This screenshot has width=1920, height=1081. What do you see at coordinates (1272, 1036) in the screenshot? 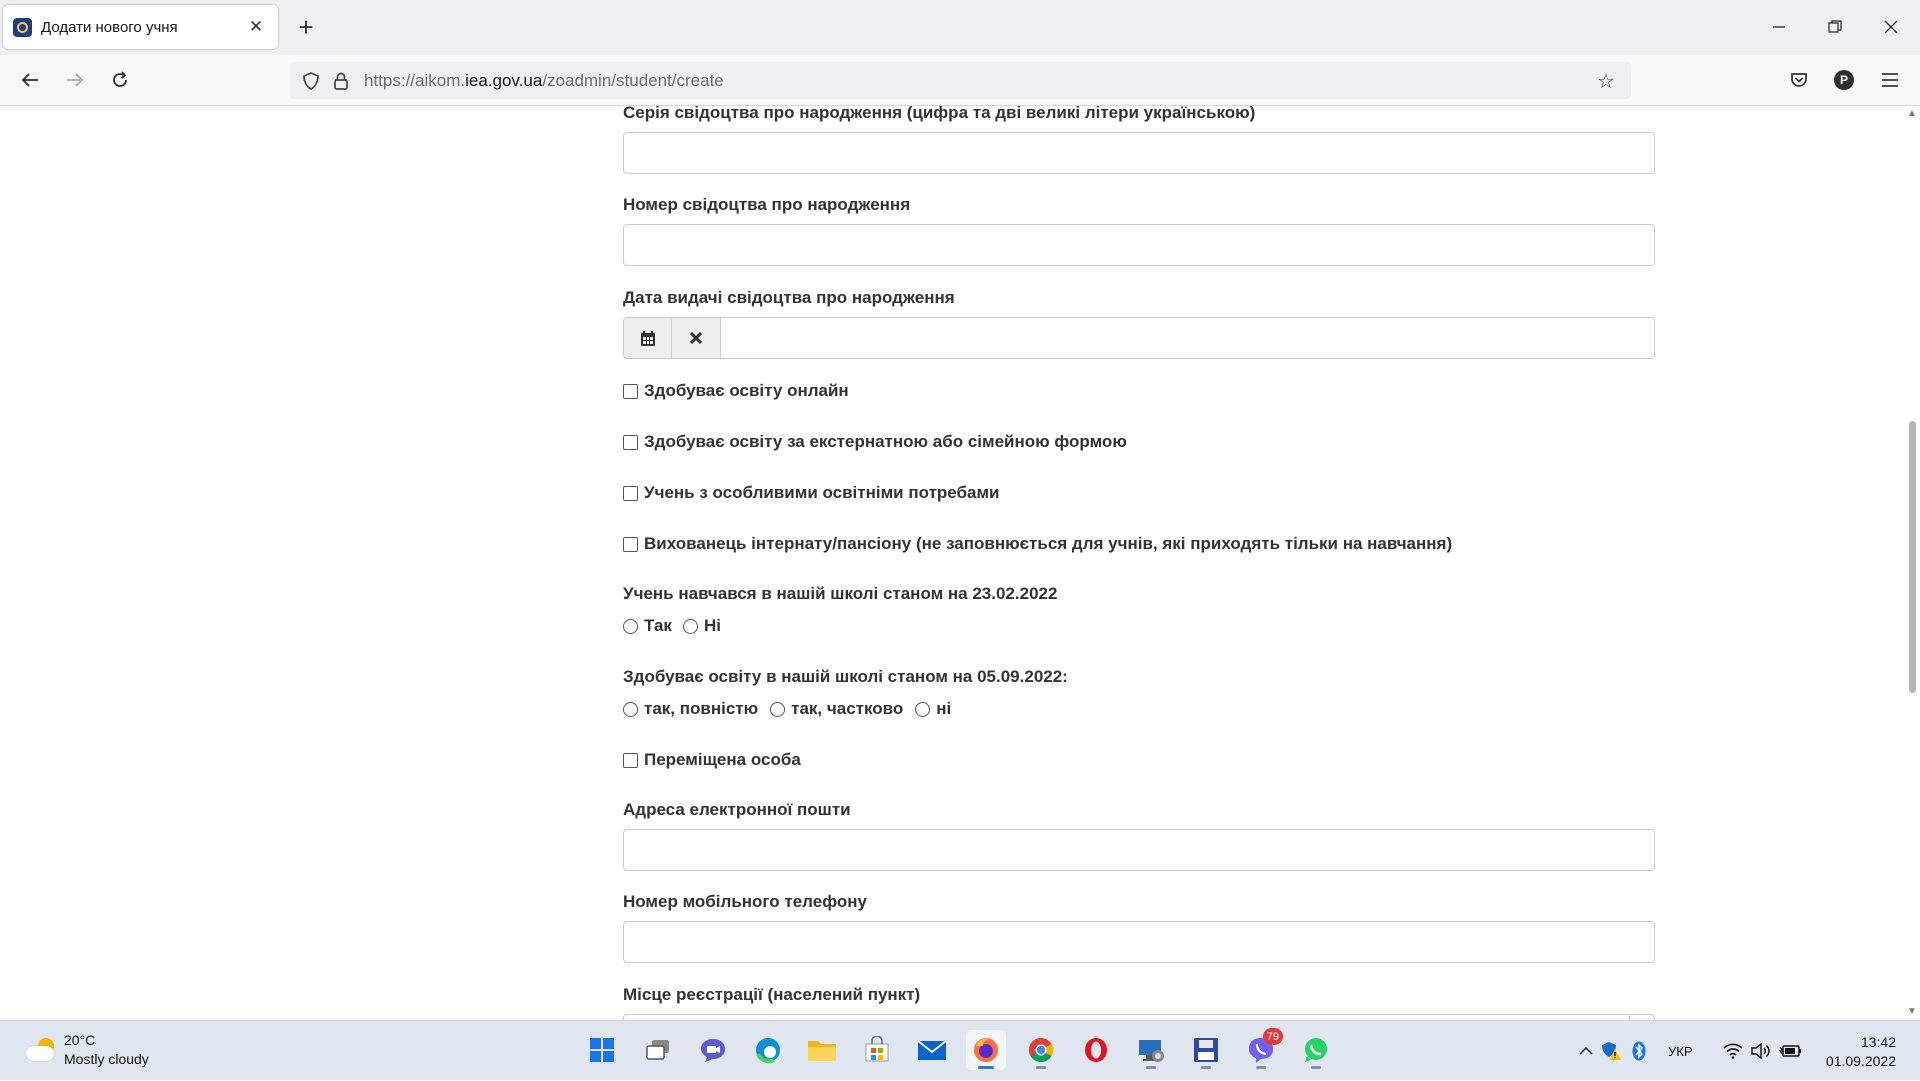
I see `viber-unread-badge: 79` at bounding box center [1272, 1036].